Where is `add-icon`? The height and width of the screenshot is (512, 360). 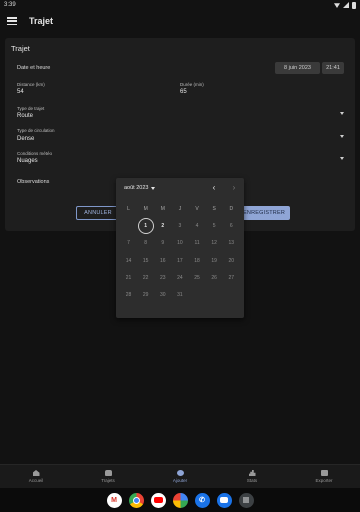 add-icon is located at coordinates (180, 473).